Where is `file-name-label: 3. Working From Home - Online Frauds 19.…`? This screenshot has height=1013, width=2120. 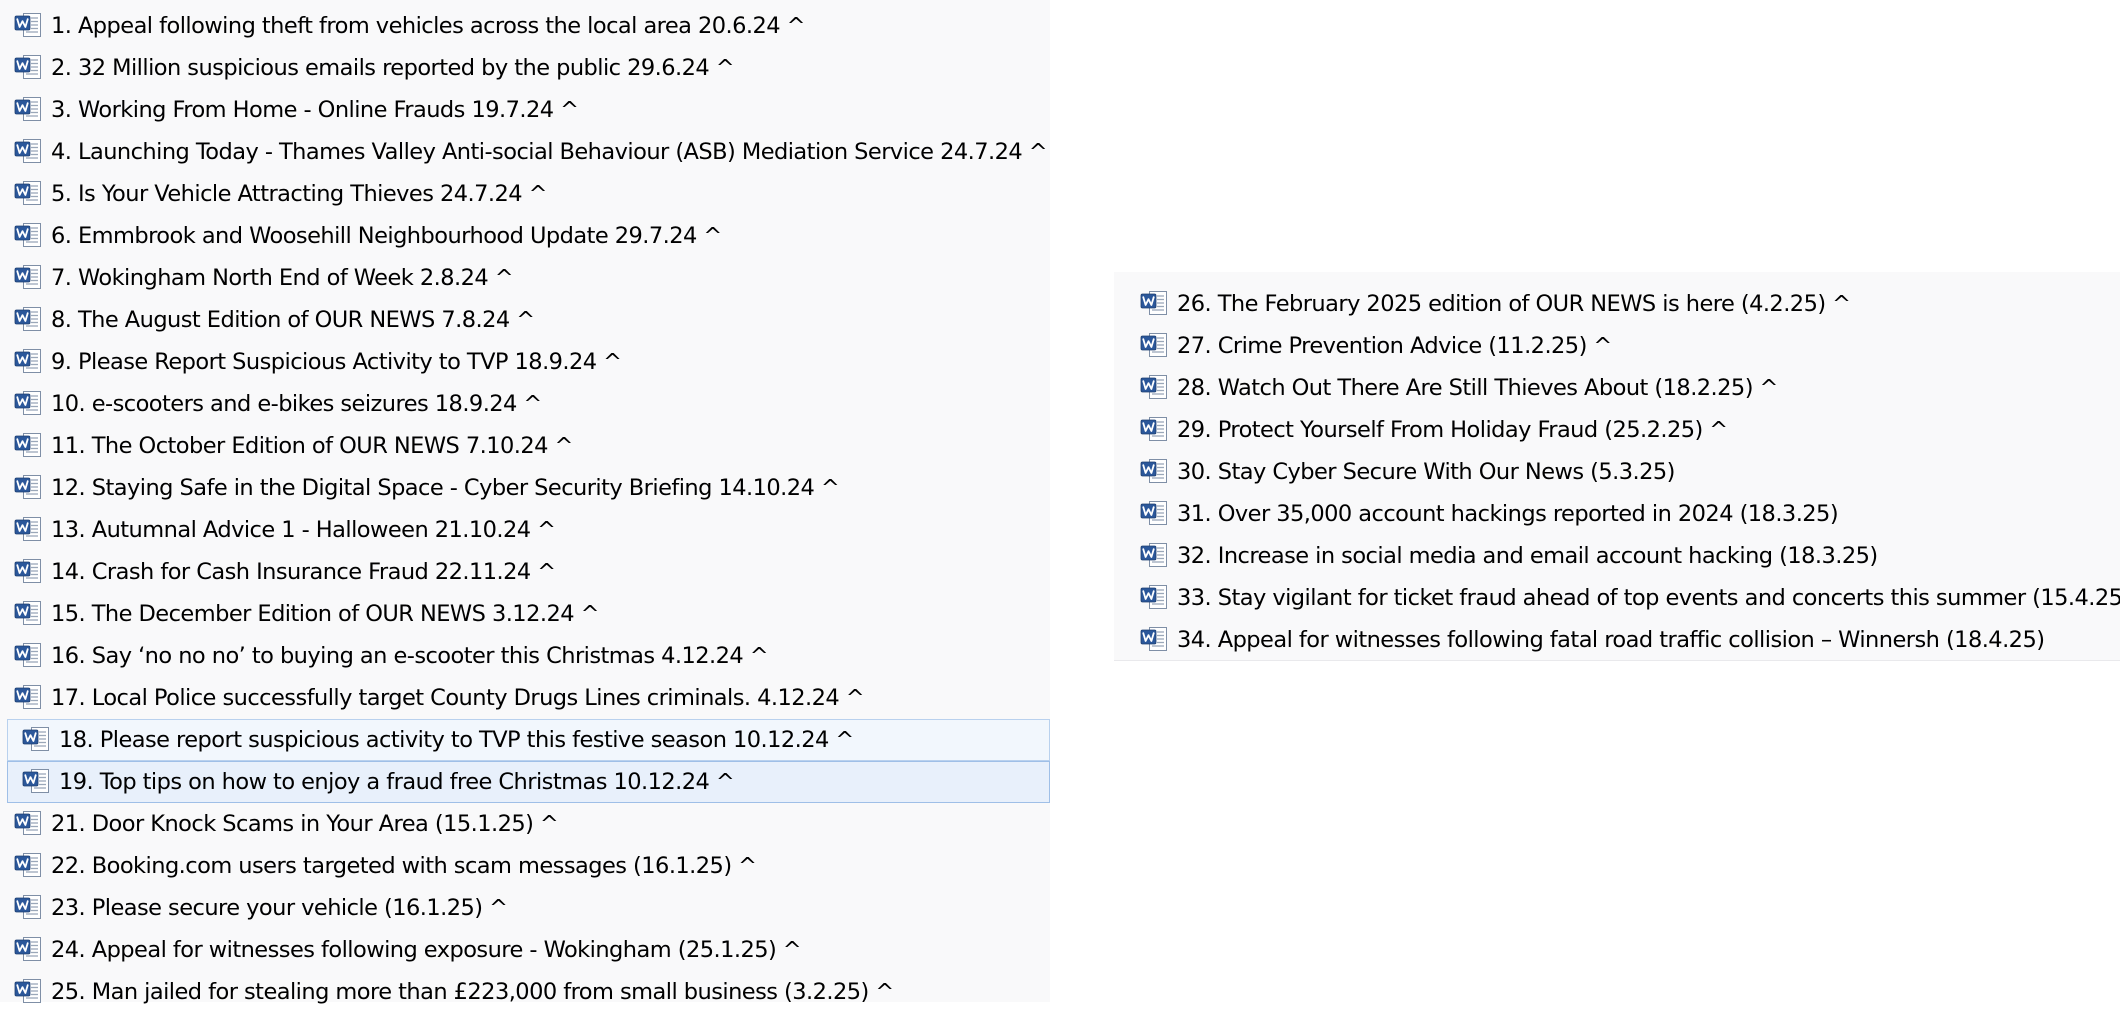
file-name-label: 3. Working From Home - Online Frauds 19.… is located at coordinates (315, 110).